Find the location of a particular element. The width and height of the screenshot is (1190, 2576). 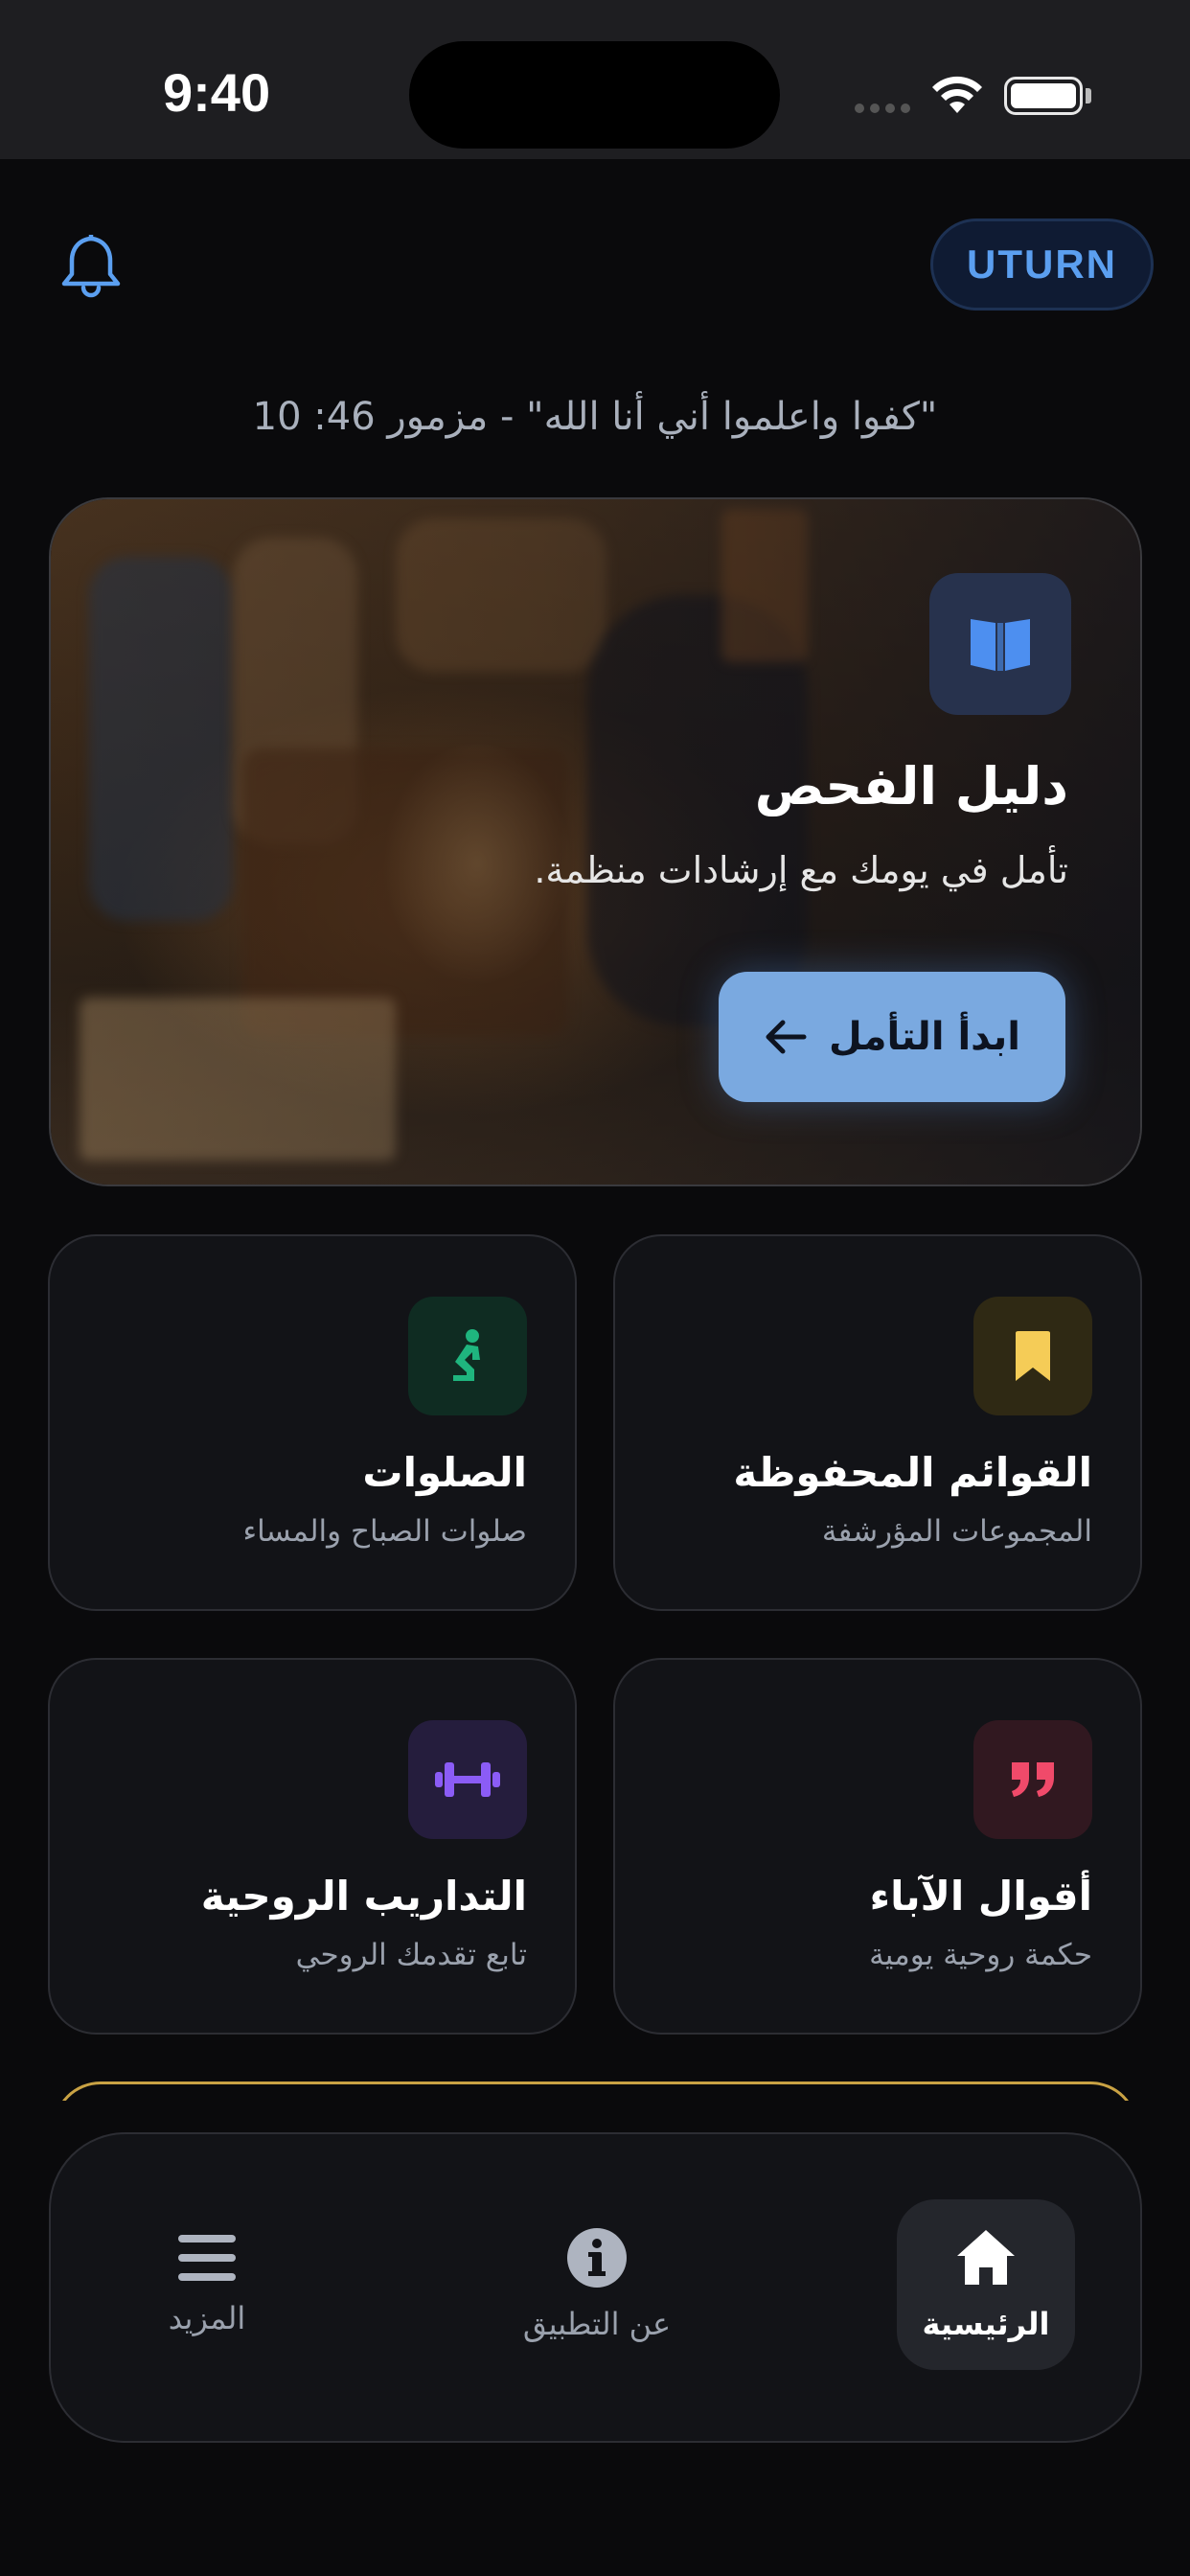

wifi-icon is located at coordinates (957, 94).